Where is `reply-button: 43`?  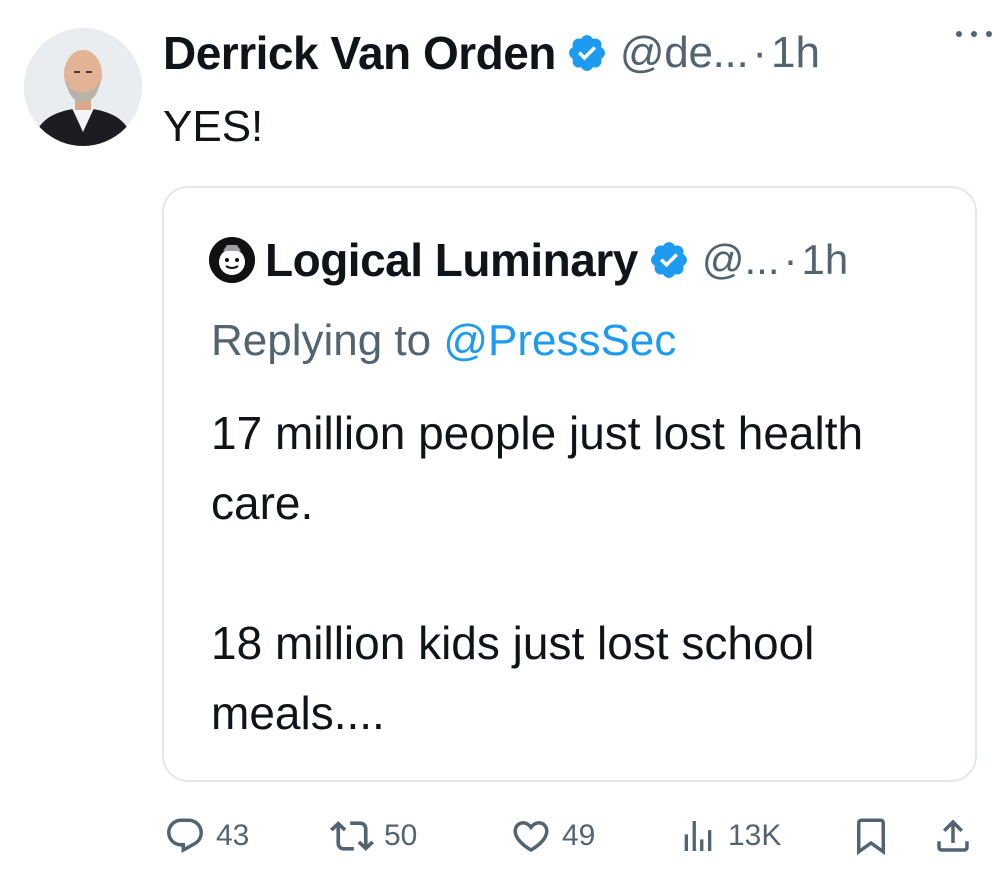 reply-button: 43 is located at coordinates (206, 836).